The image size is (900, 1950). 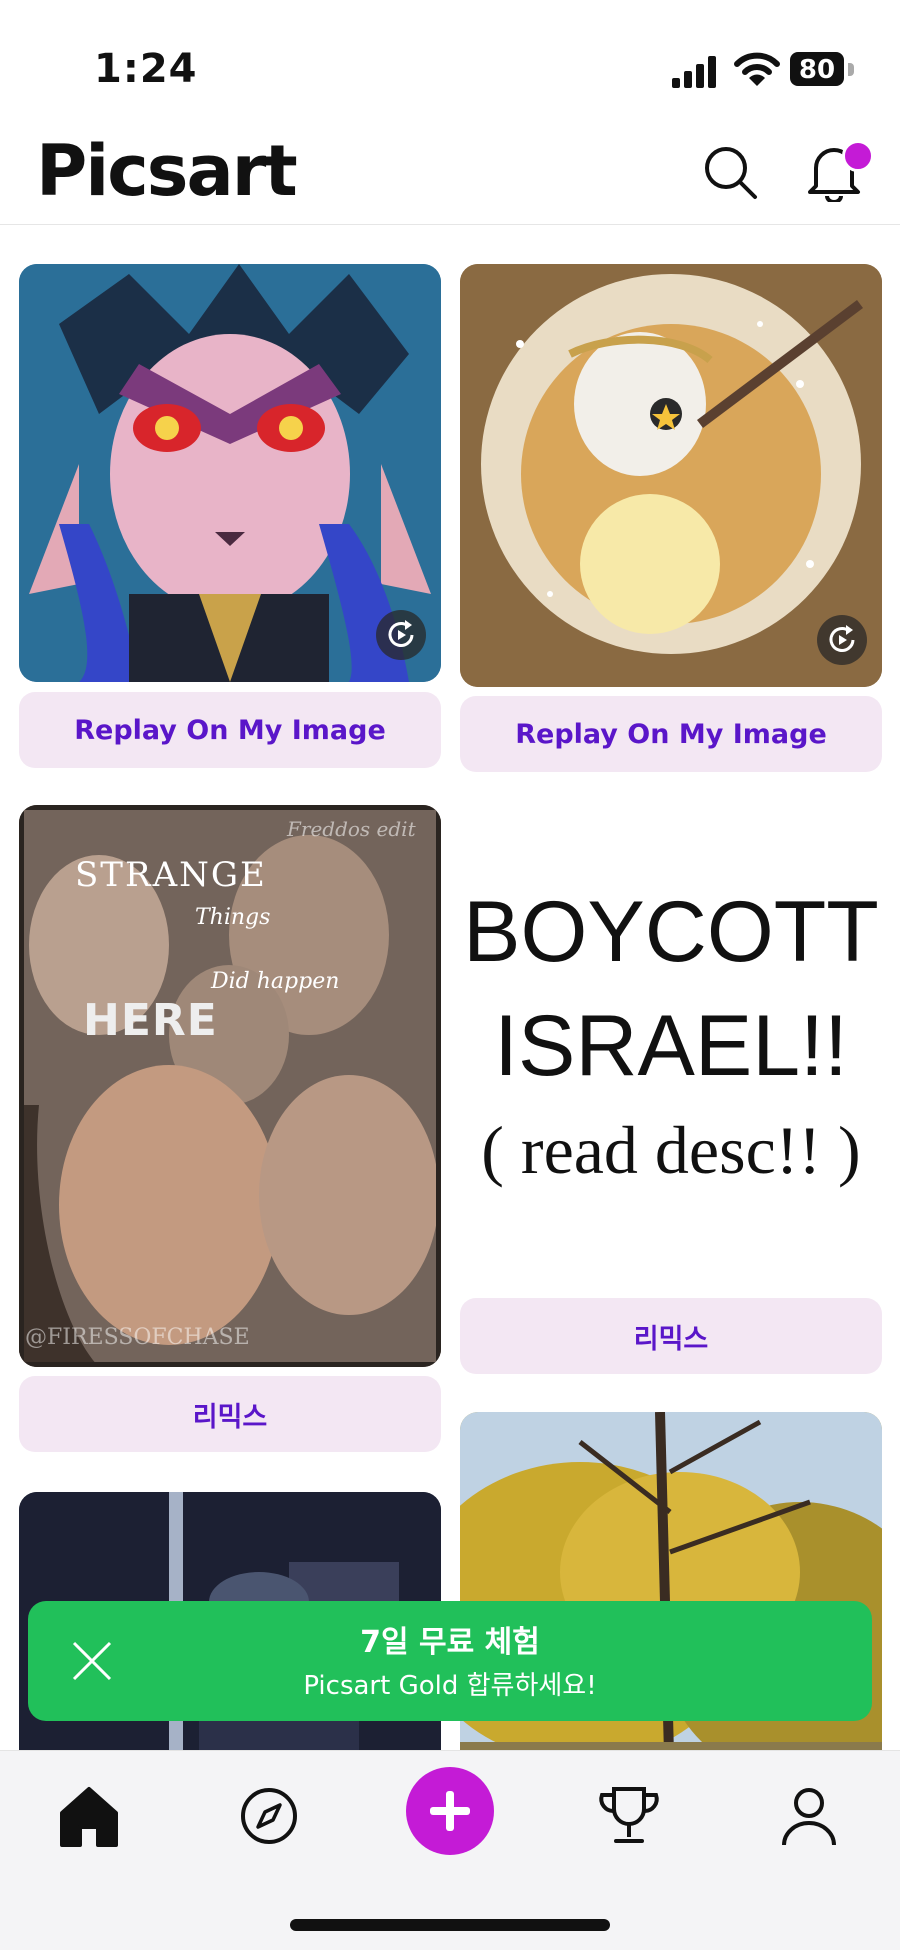 I want to click on overlay-text-strange: STRANGE, so click(x=171, y=875).